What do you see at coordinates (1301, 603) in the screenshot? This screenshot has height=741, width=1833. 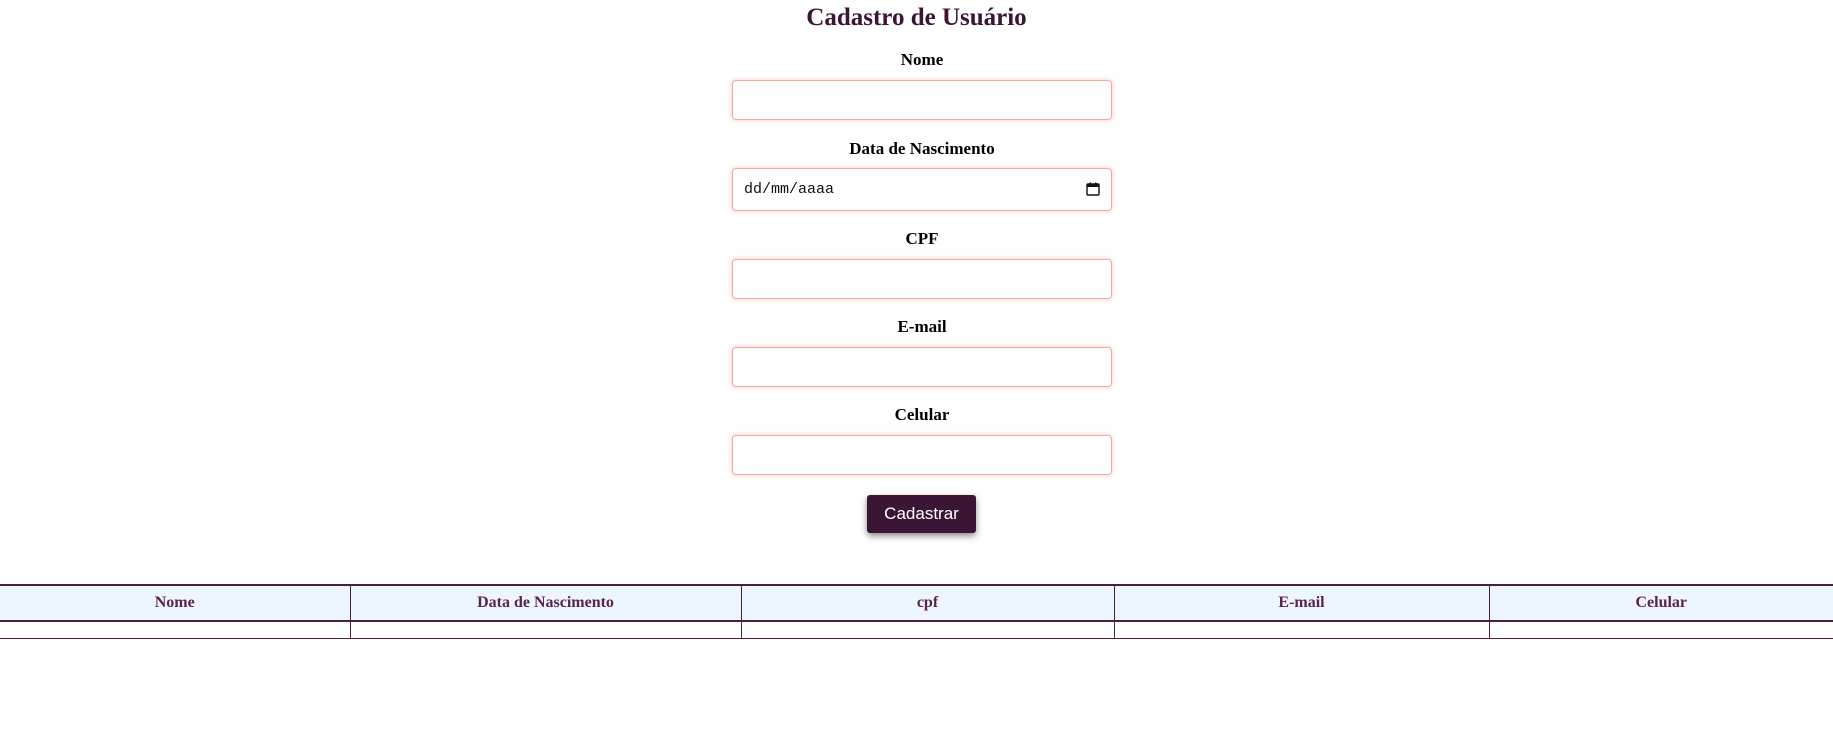 I see `column-header-email: E-mail` at bounding box center [1301, 603].